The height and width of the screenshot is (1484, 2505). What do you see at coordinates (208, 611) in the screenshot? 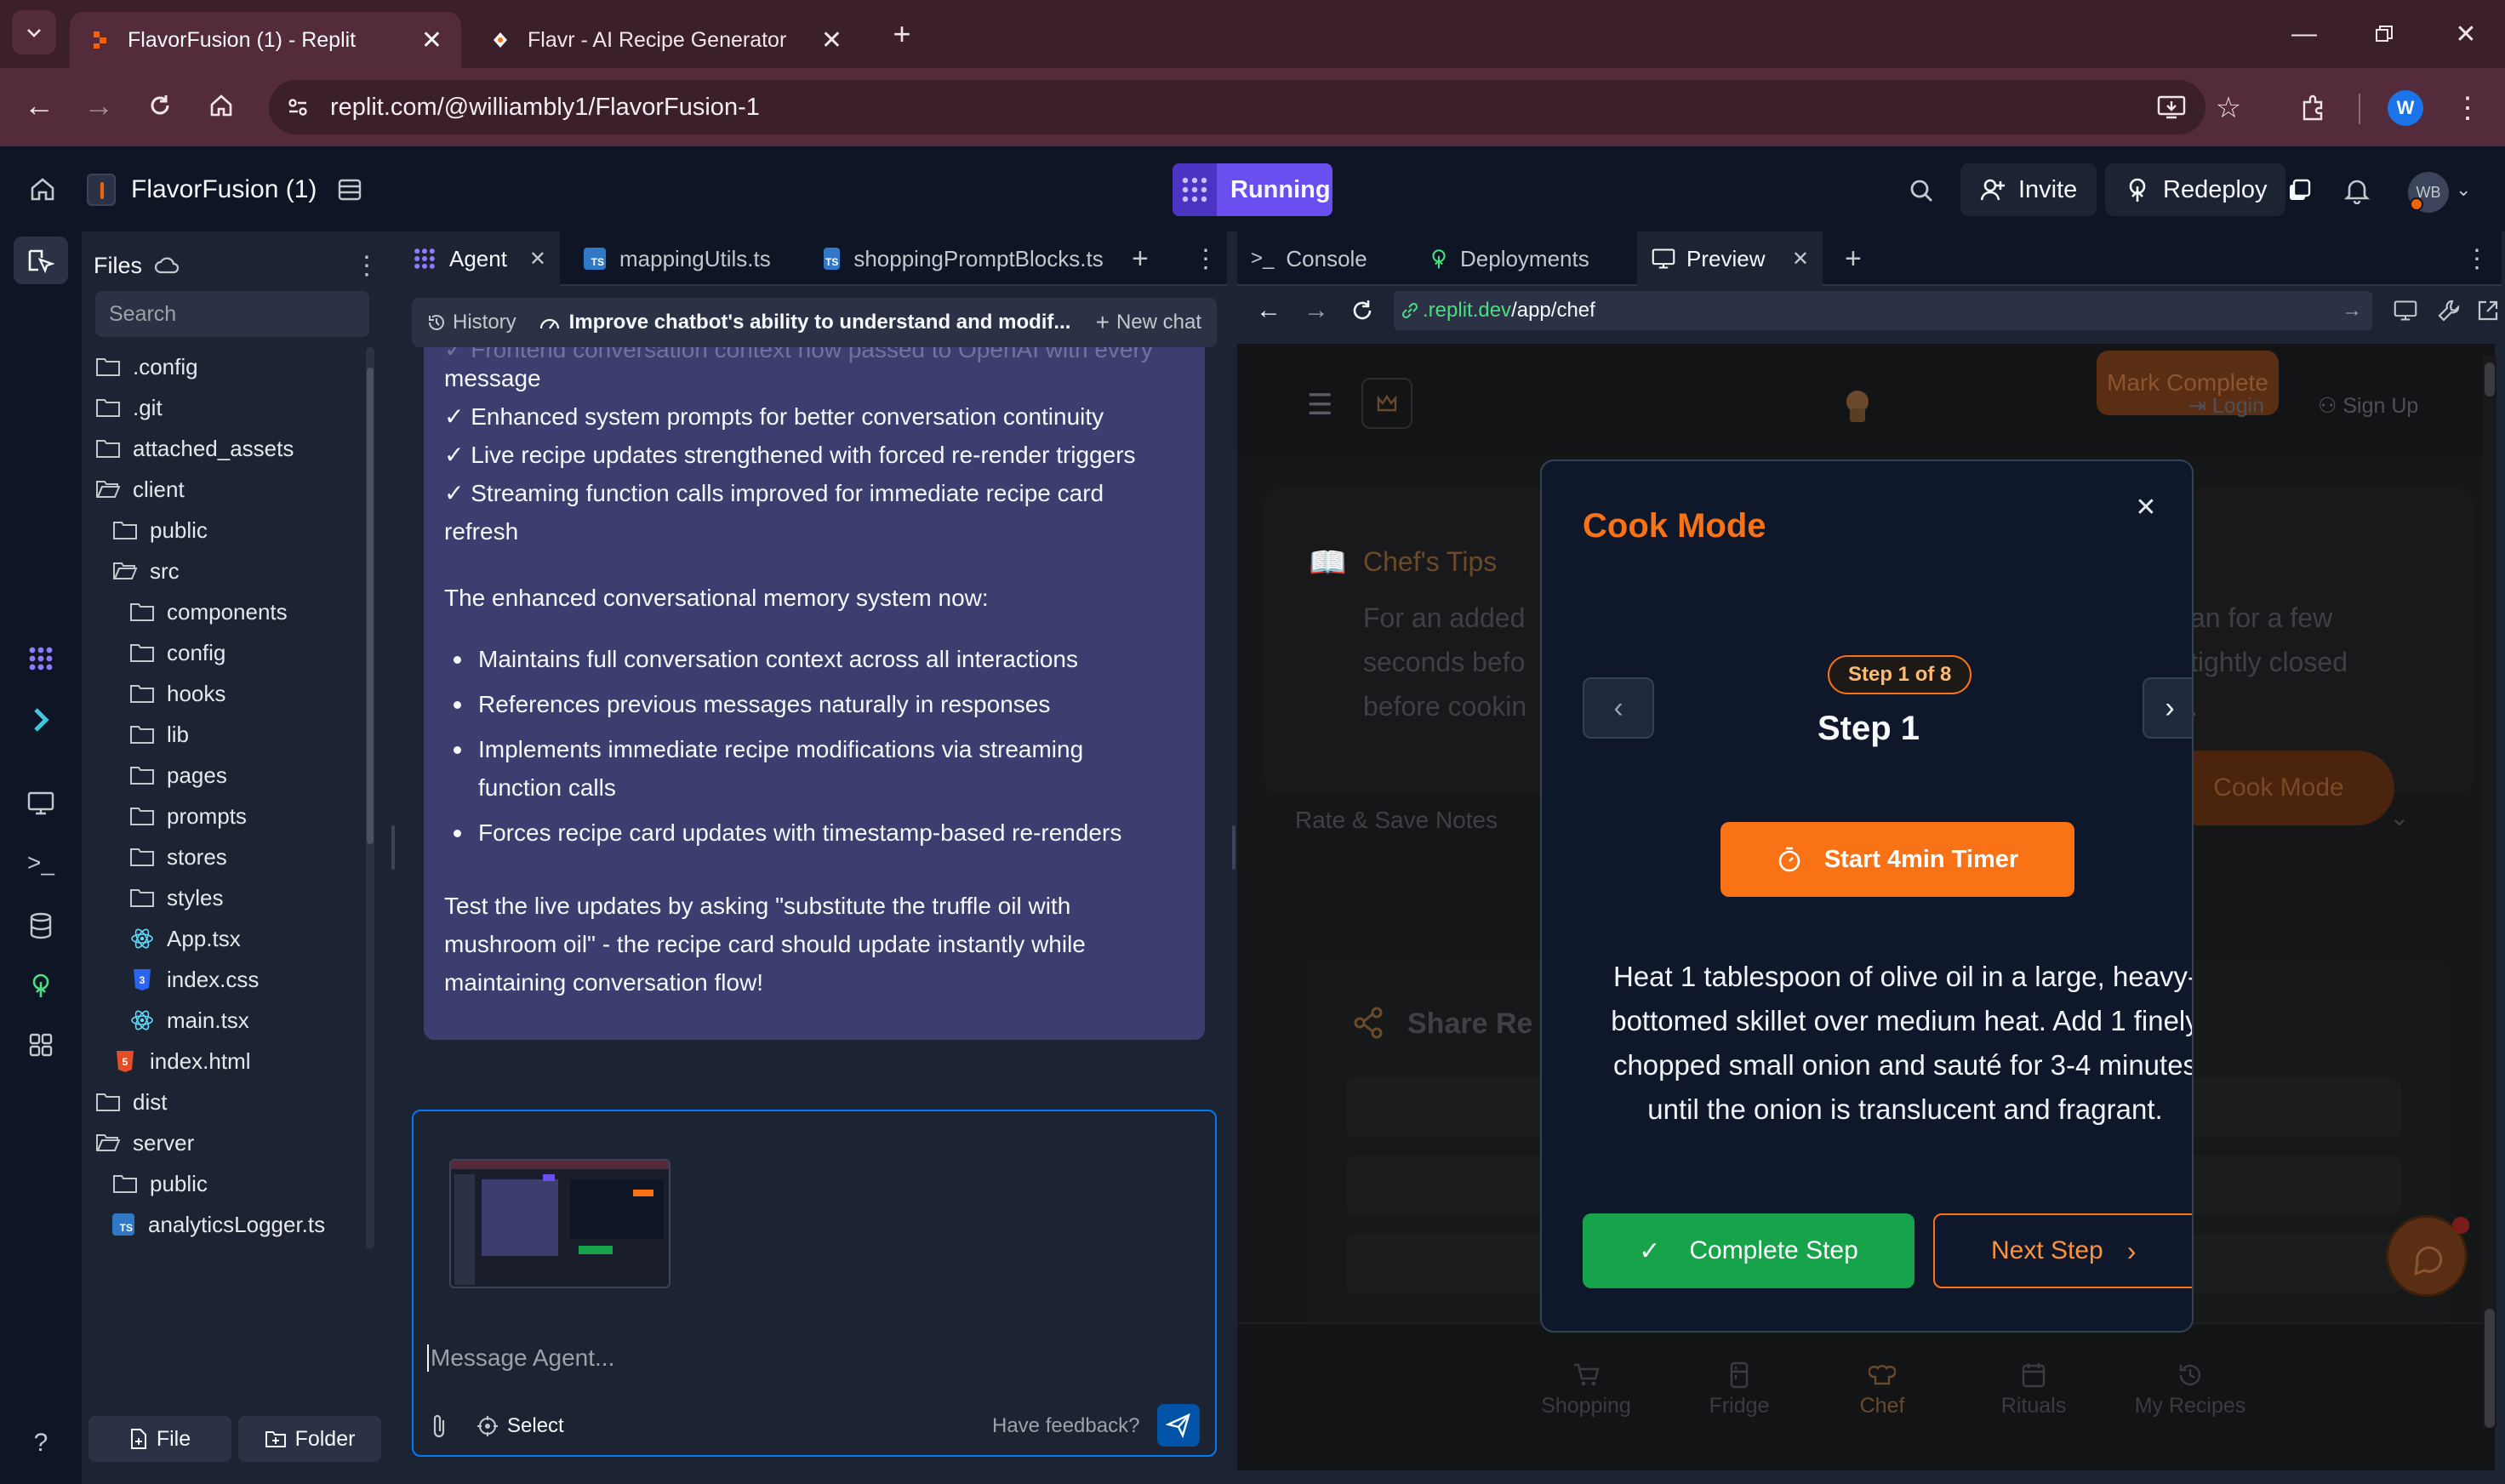
I see `file-tree-item: components` at bounding box center [208, 611].